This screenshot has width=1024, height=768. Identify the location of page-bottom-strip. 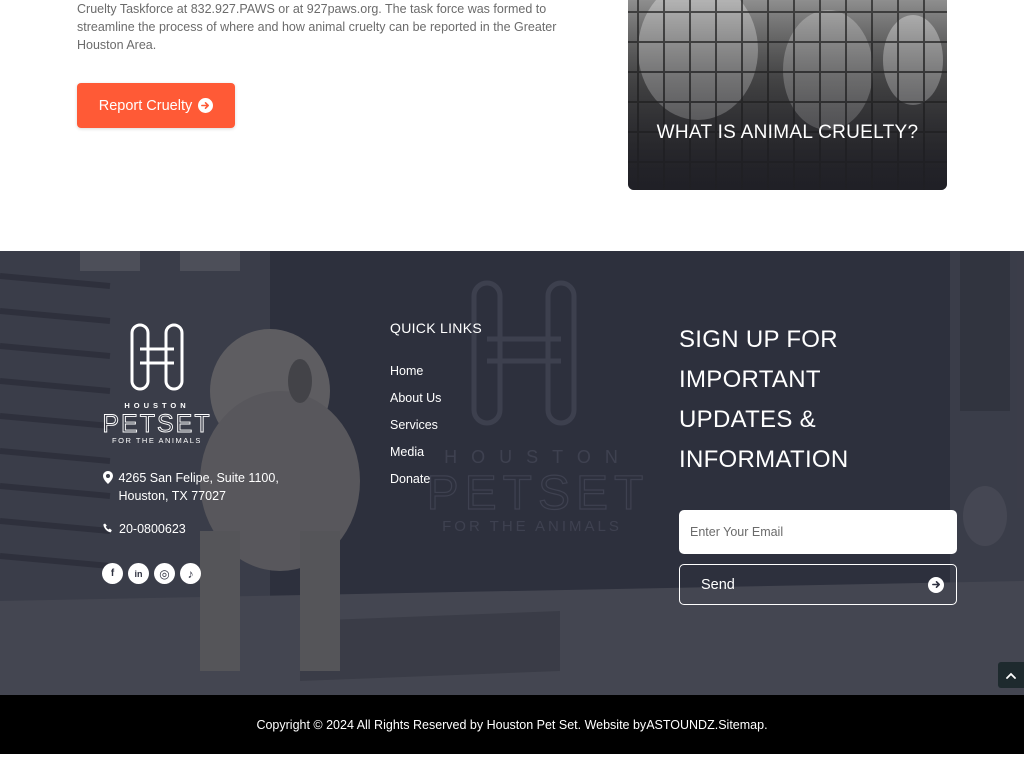
(512, 761).